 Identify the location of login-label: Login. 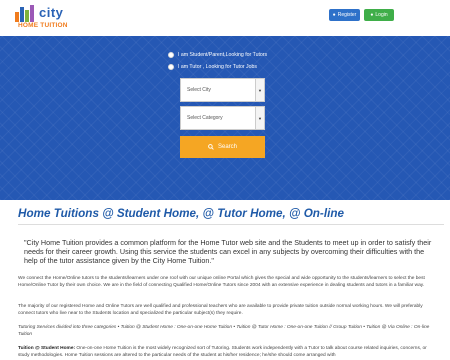
(381, 15).